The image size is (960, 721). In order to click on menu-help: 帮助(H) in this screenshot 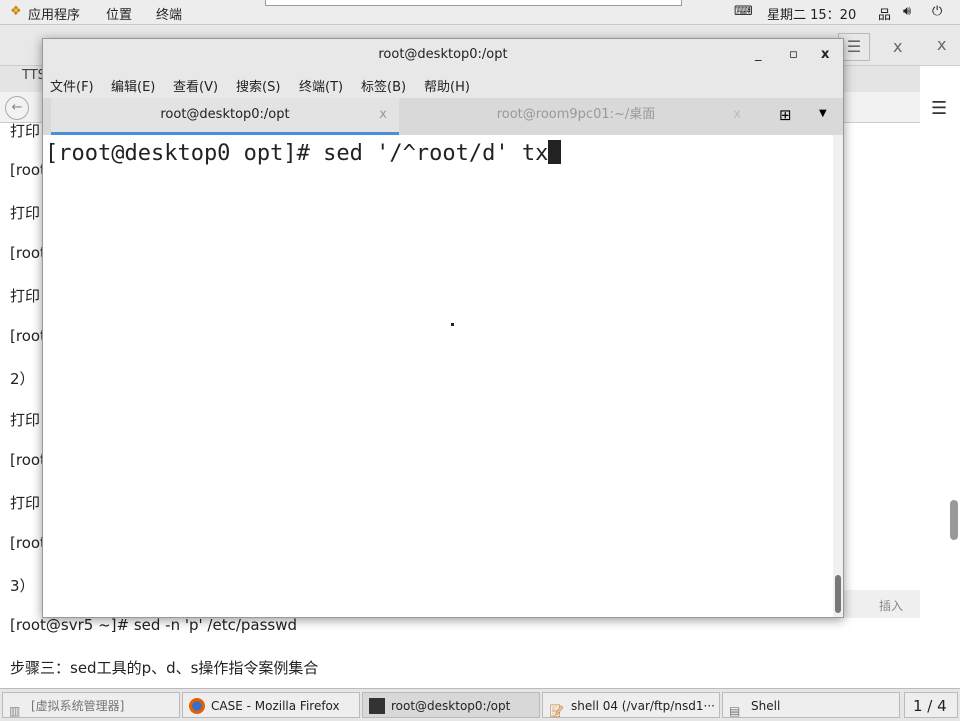, I will do `click(447, 85)`.